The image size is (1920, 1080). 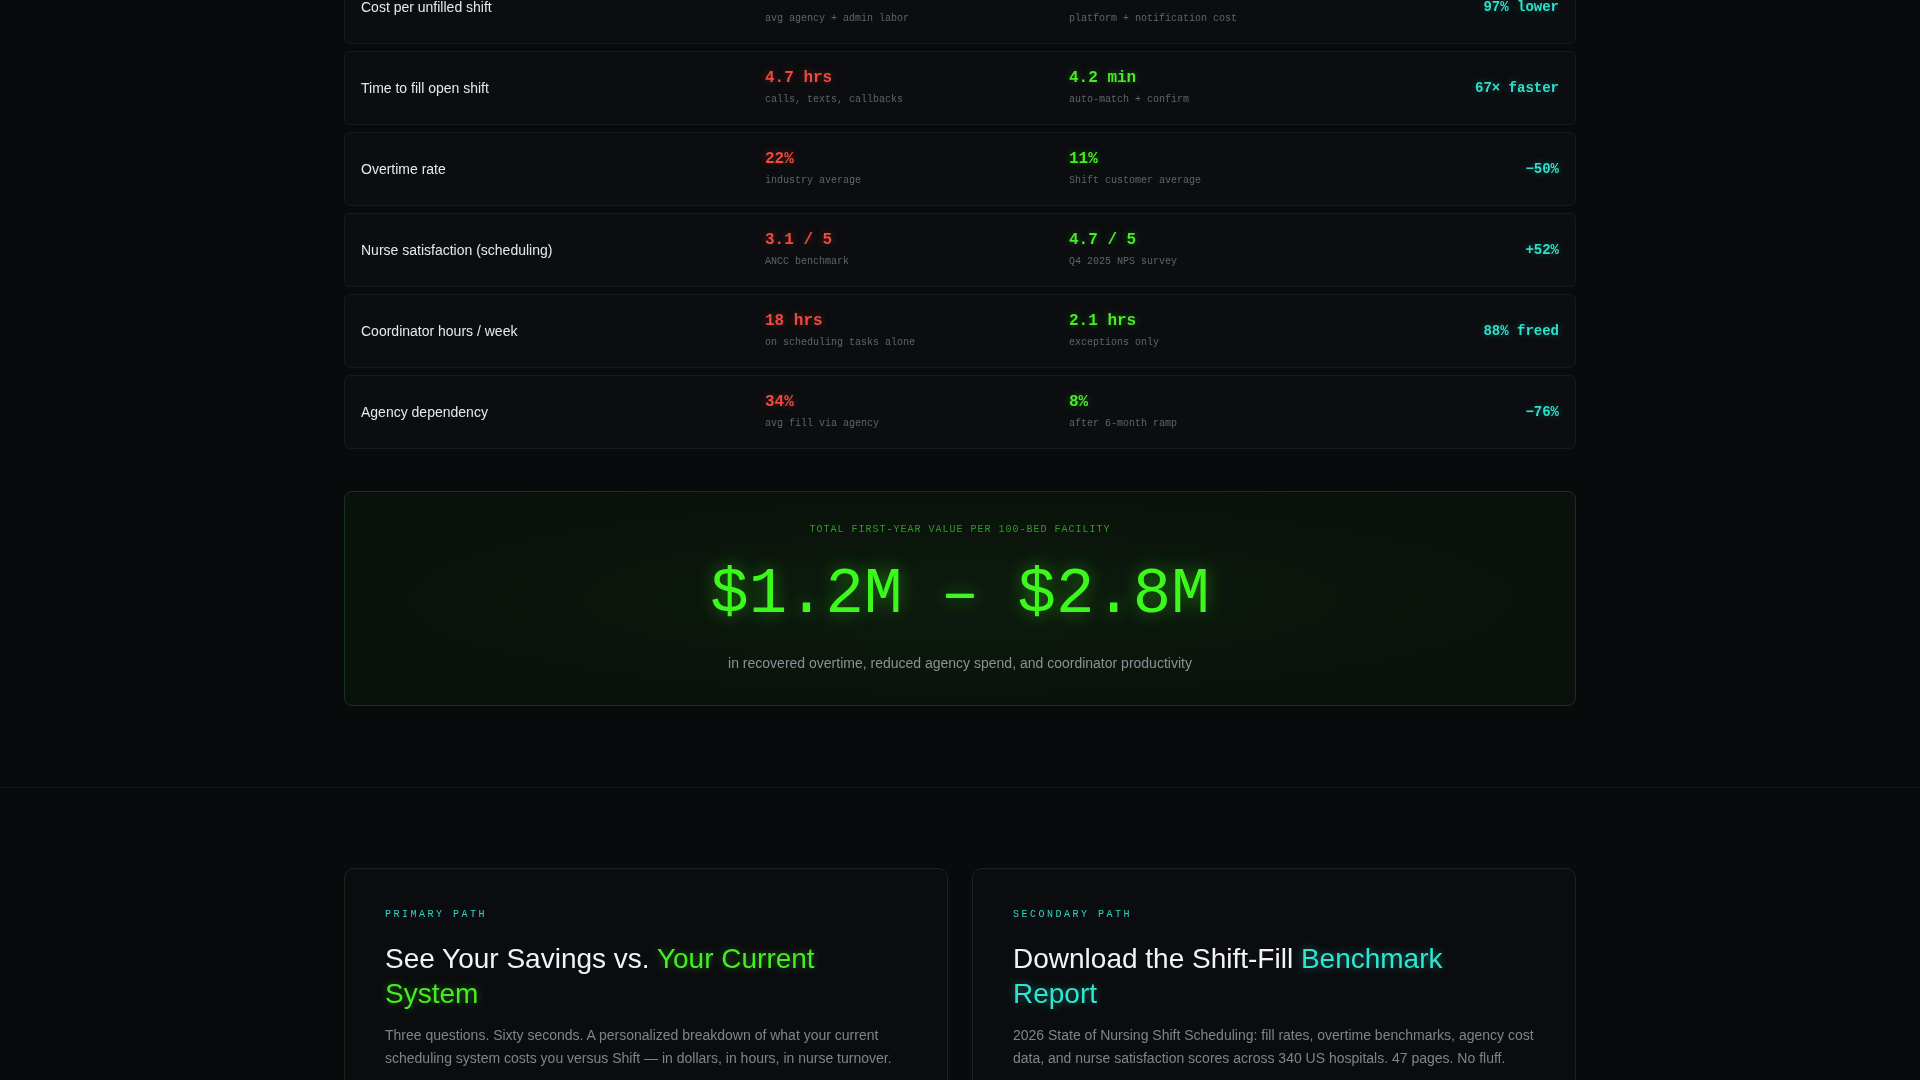 What do you see at coordinates (1542, 168) in the screenshot?
I see `change-value: −50%` at bounding box center [1542, 168].